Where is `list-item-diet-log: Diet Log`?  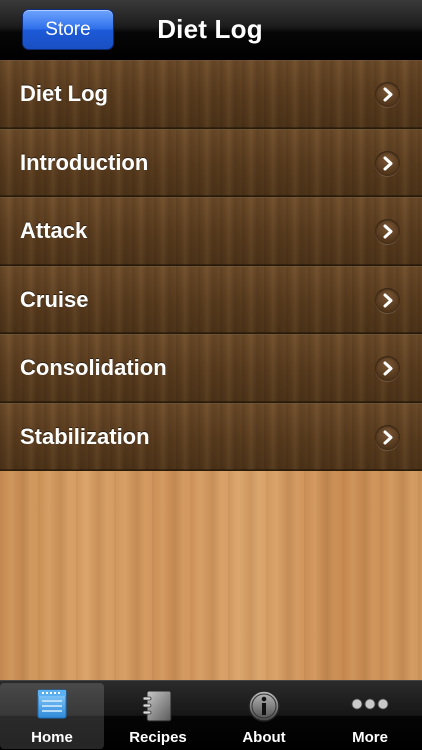
list-item-diet-log: Diet Log is located at coordinates (211, 94).